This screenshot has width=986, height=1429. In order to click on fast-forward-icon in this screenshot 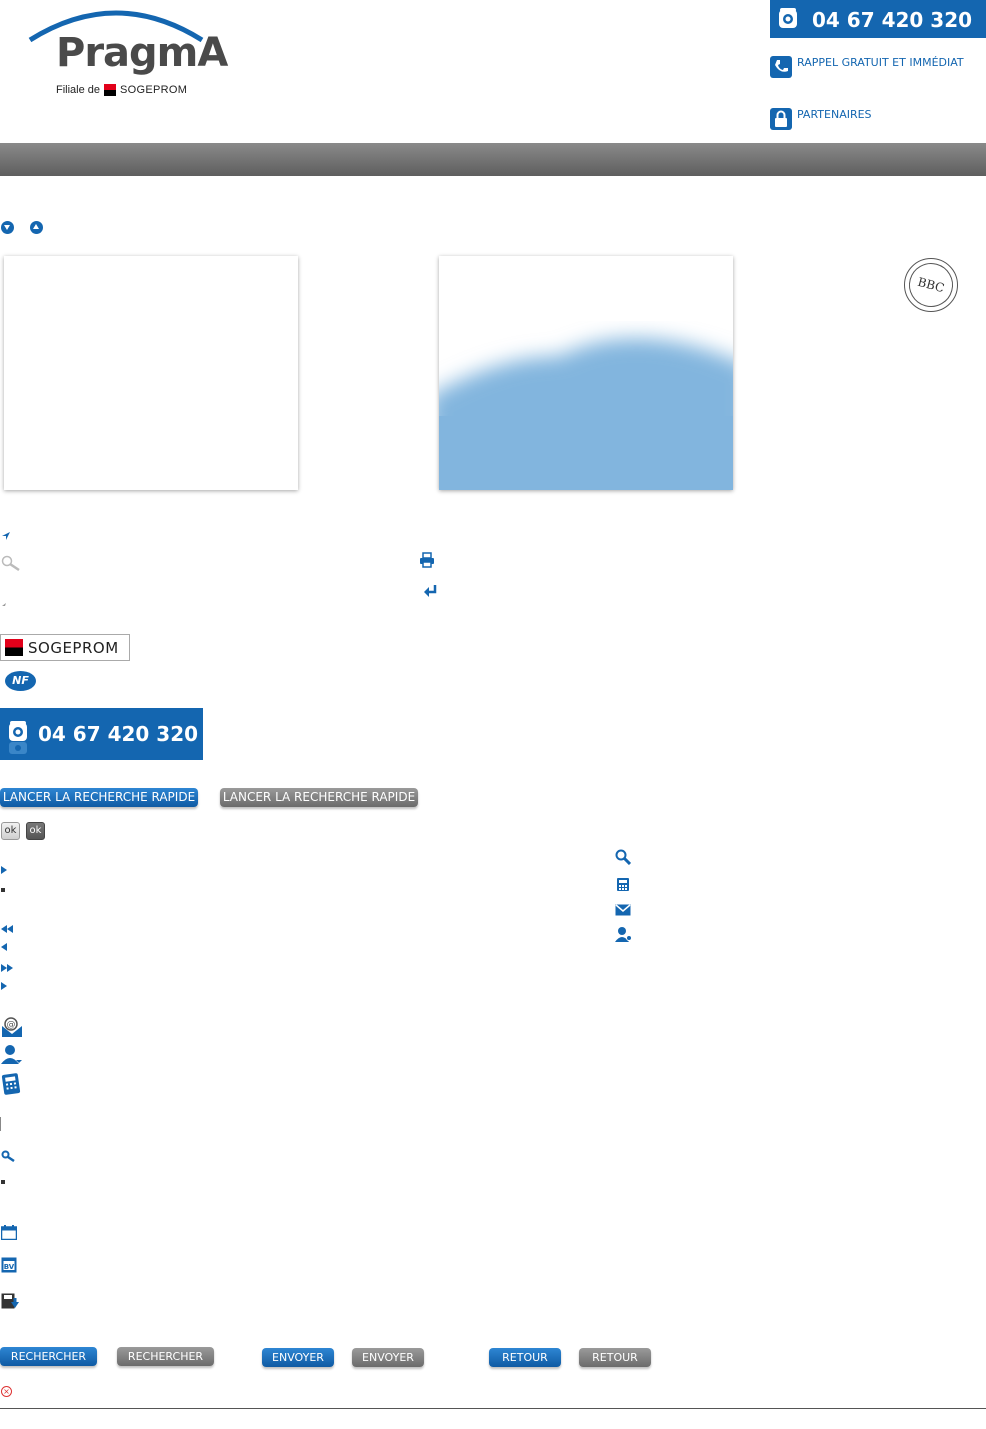, I will do `click(7, 968)`.